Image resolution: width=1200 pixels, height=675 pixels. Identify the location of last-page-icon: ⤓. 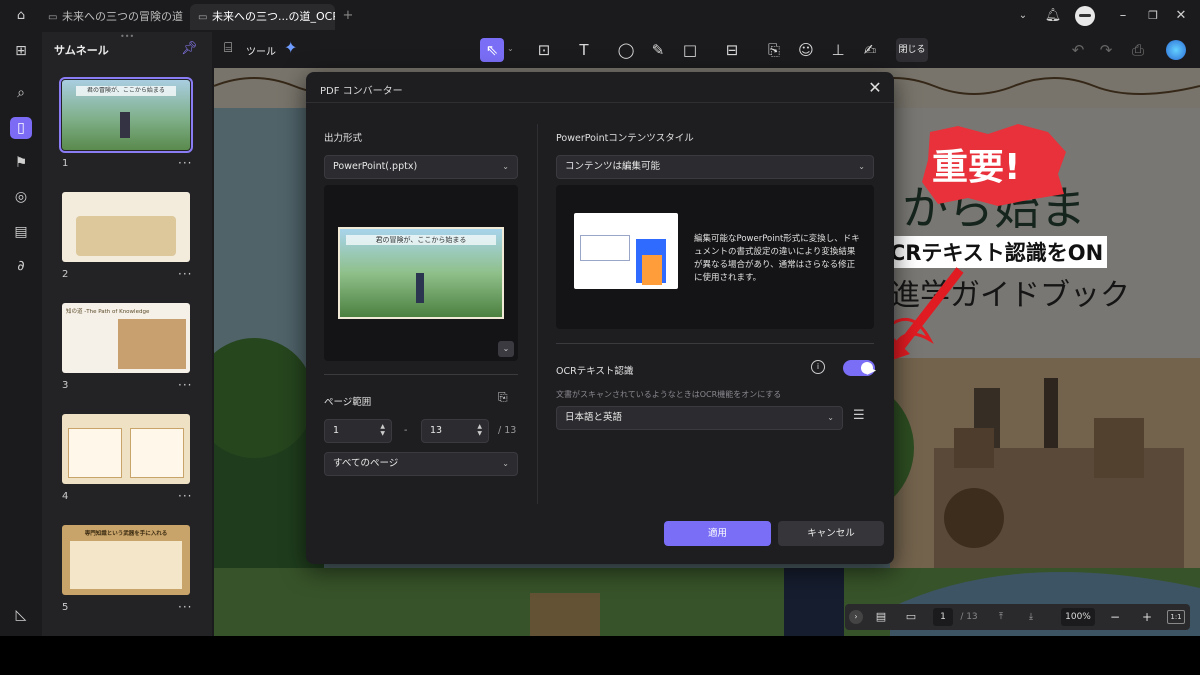
(1031, 617).